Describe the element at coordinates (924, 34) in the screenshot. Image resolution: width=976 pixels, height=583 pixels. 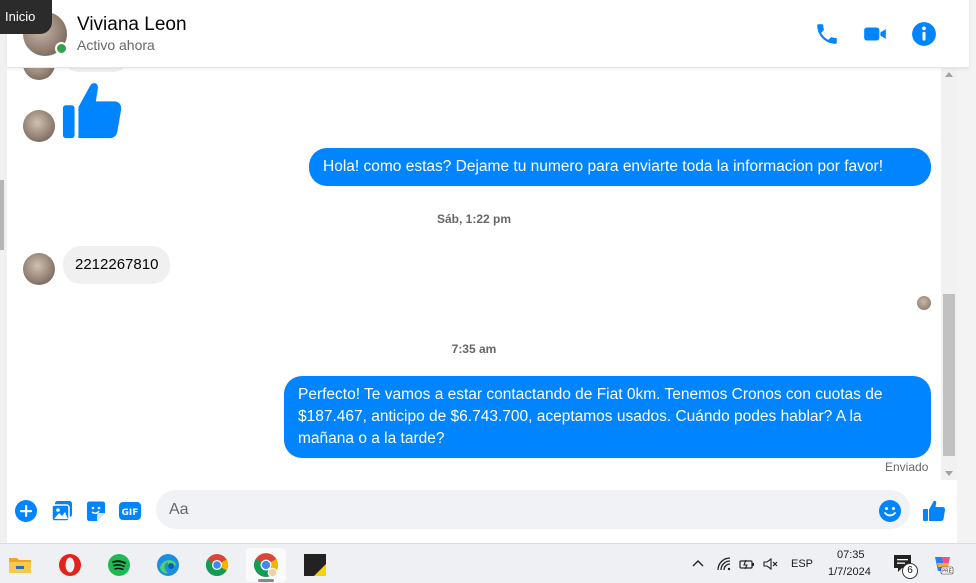
I see `info-icon` at that location.